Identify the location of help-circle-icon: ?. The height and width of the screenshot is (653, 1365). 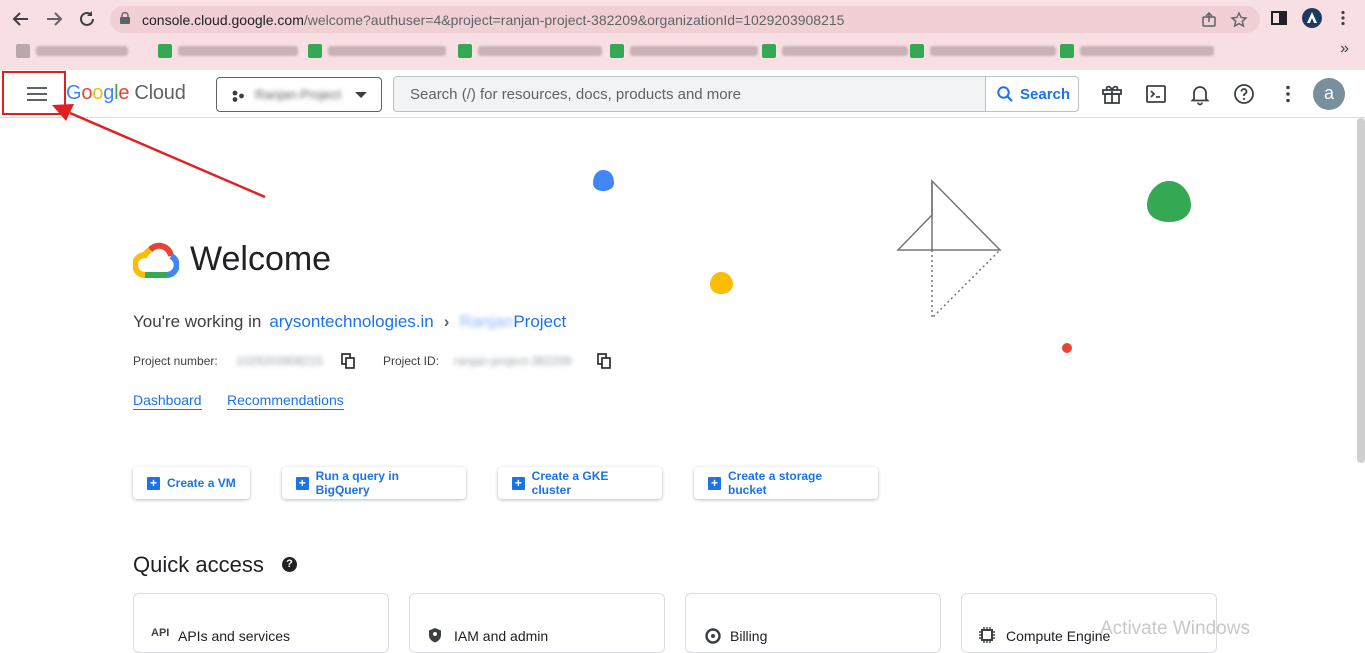
(289, 564).